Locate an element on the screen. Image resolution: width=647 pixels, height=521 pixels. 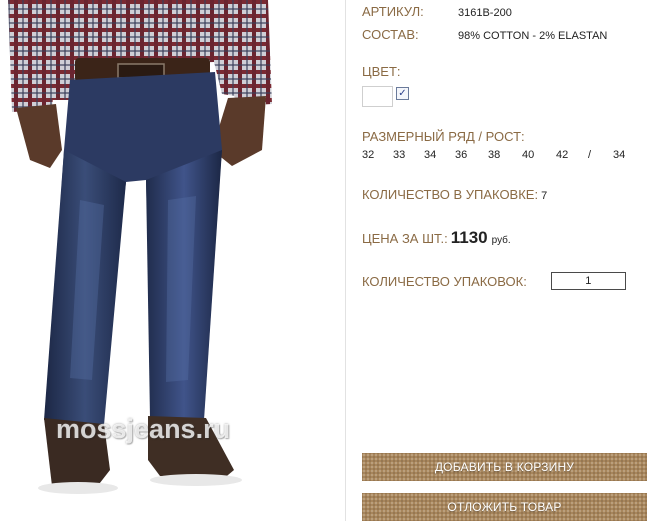
composition-row: СОСТАВ: 98% COTTON - 2% ELASTAN is located at coordinates (484, 34).